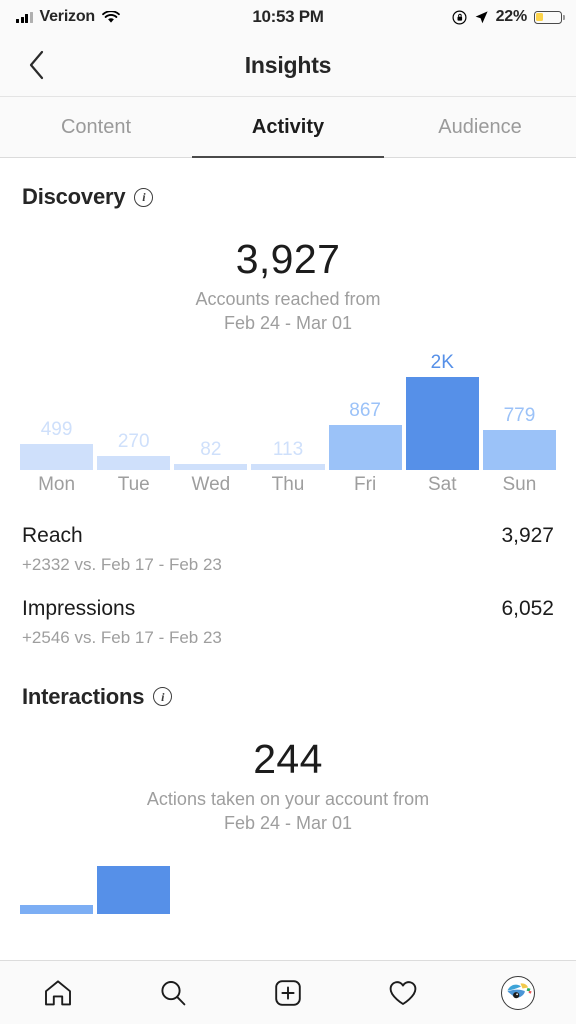  What do you see at coordinates (211, 411) in the screenshot?
I see `bar-column-wed: 82` at bounding box center [211, 411].